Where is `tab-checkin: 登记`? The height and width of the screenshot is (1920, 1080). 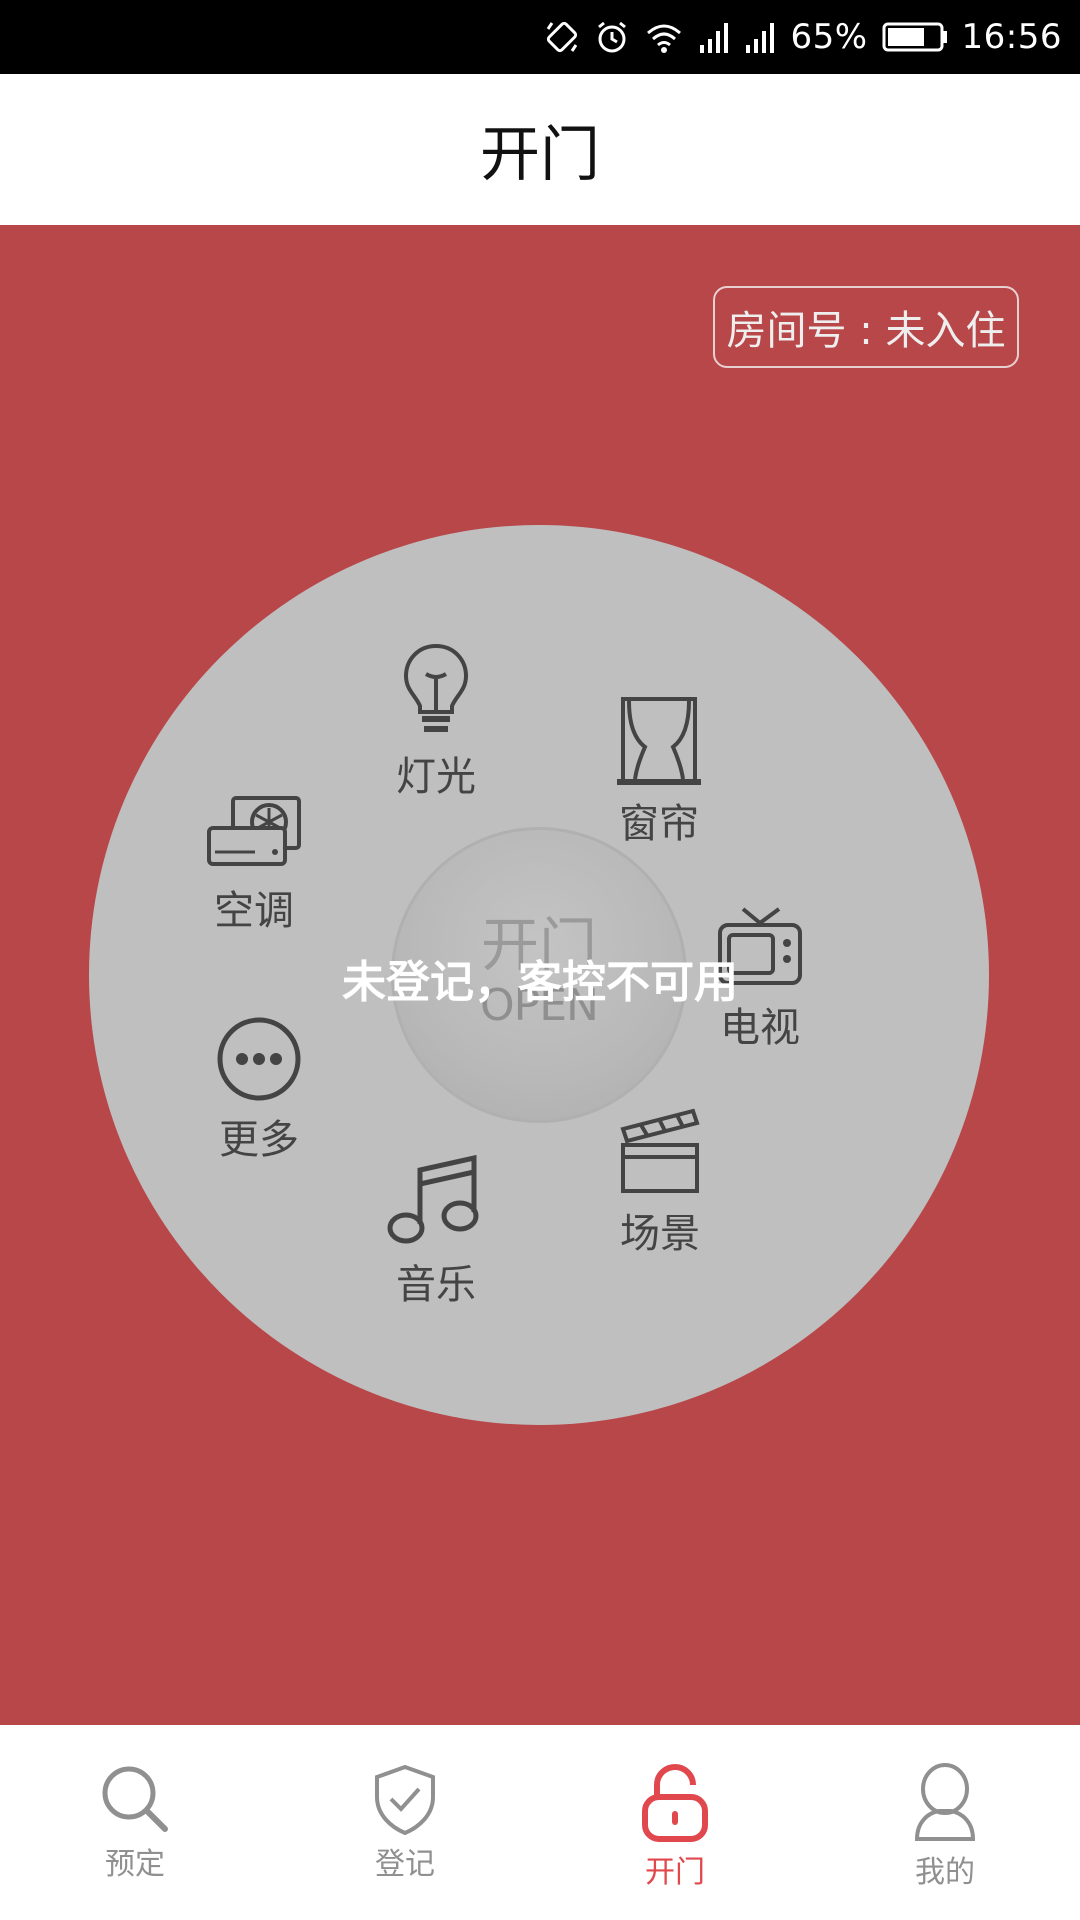
tab-checkin: 登记 is located at coordinates (405, 1822).